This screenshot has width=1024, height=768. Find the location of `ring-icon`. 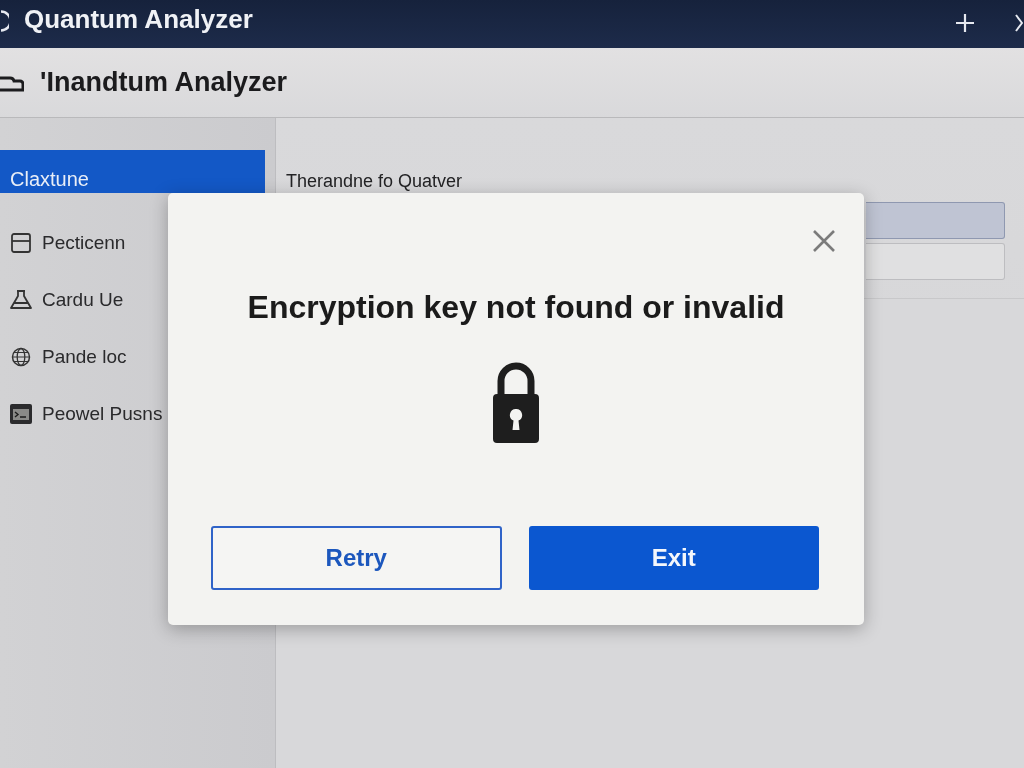

ring-icon is located at coordinates (4, 21).